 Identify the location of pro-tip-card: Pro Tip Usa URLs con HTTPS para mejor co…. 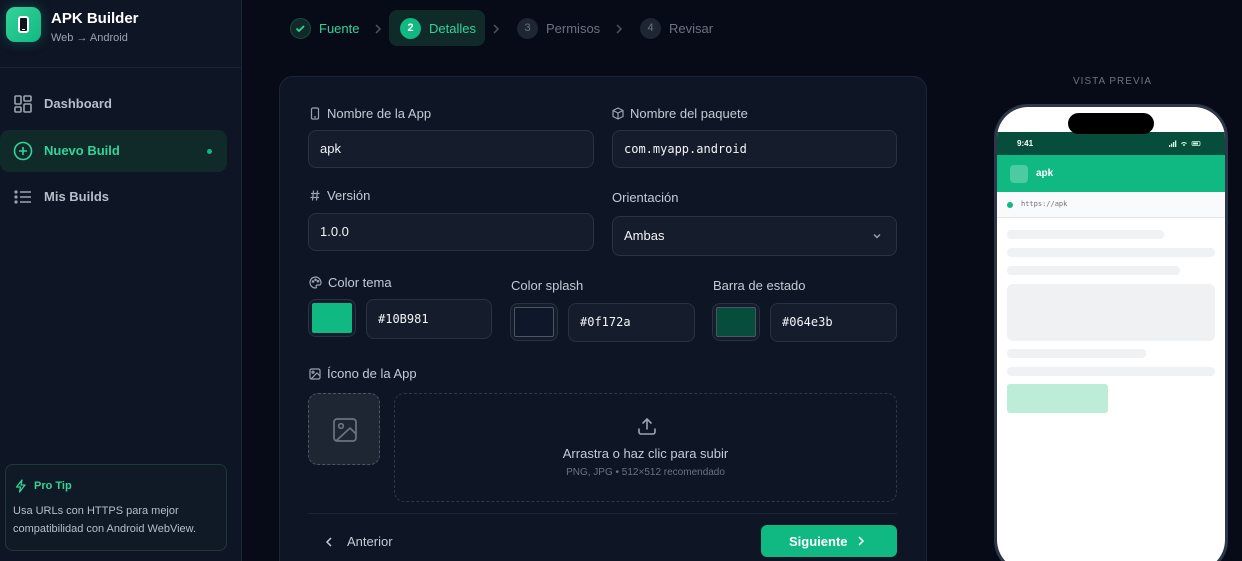
(116, 507).